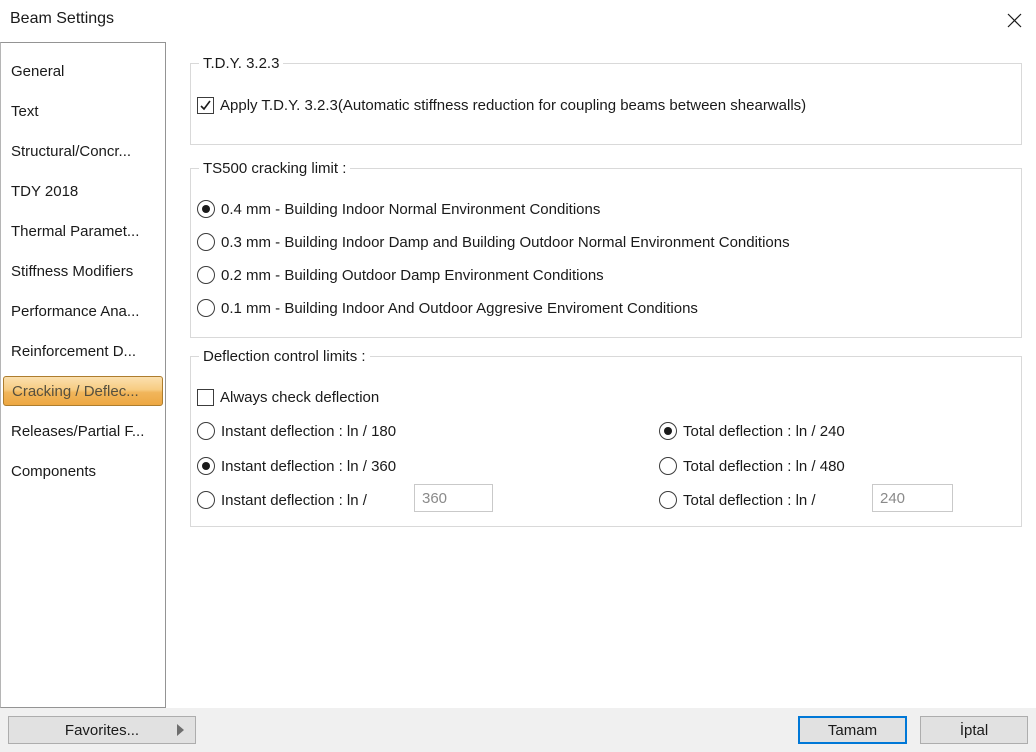 Image resolution: width=1036 pixels, height=752 pixels. What do you see at coordinates (309, 431) in the screenshot?
I see `radio-instant-180-label: Instant deflection : ln / 180` at bounding box center [309, 431].